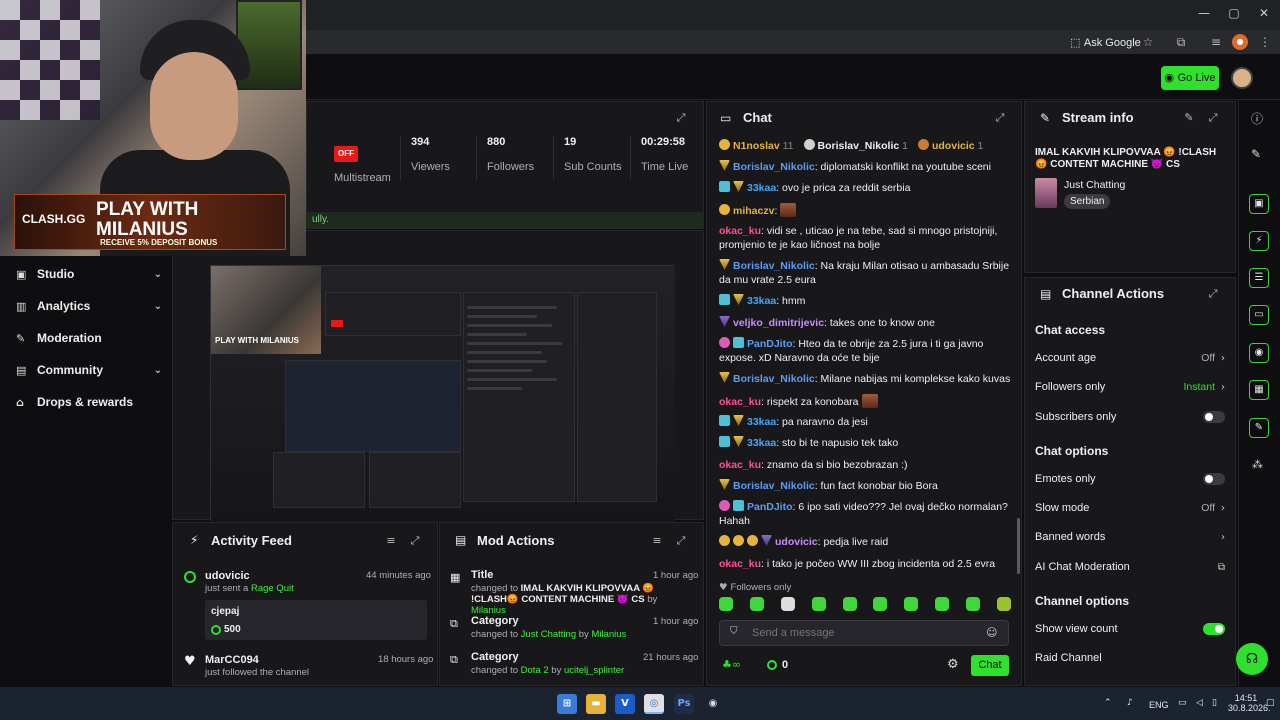 Image resolution: width=1280 pixels, height=720 pixels. I want to click on leaderboard-entry: udovicic 1, so click(950, 145).